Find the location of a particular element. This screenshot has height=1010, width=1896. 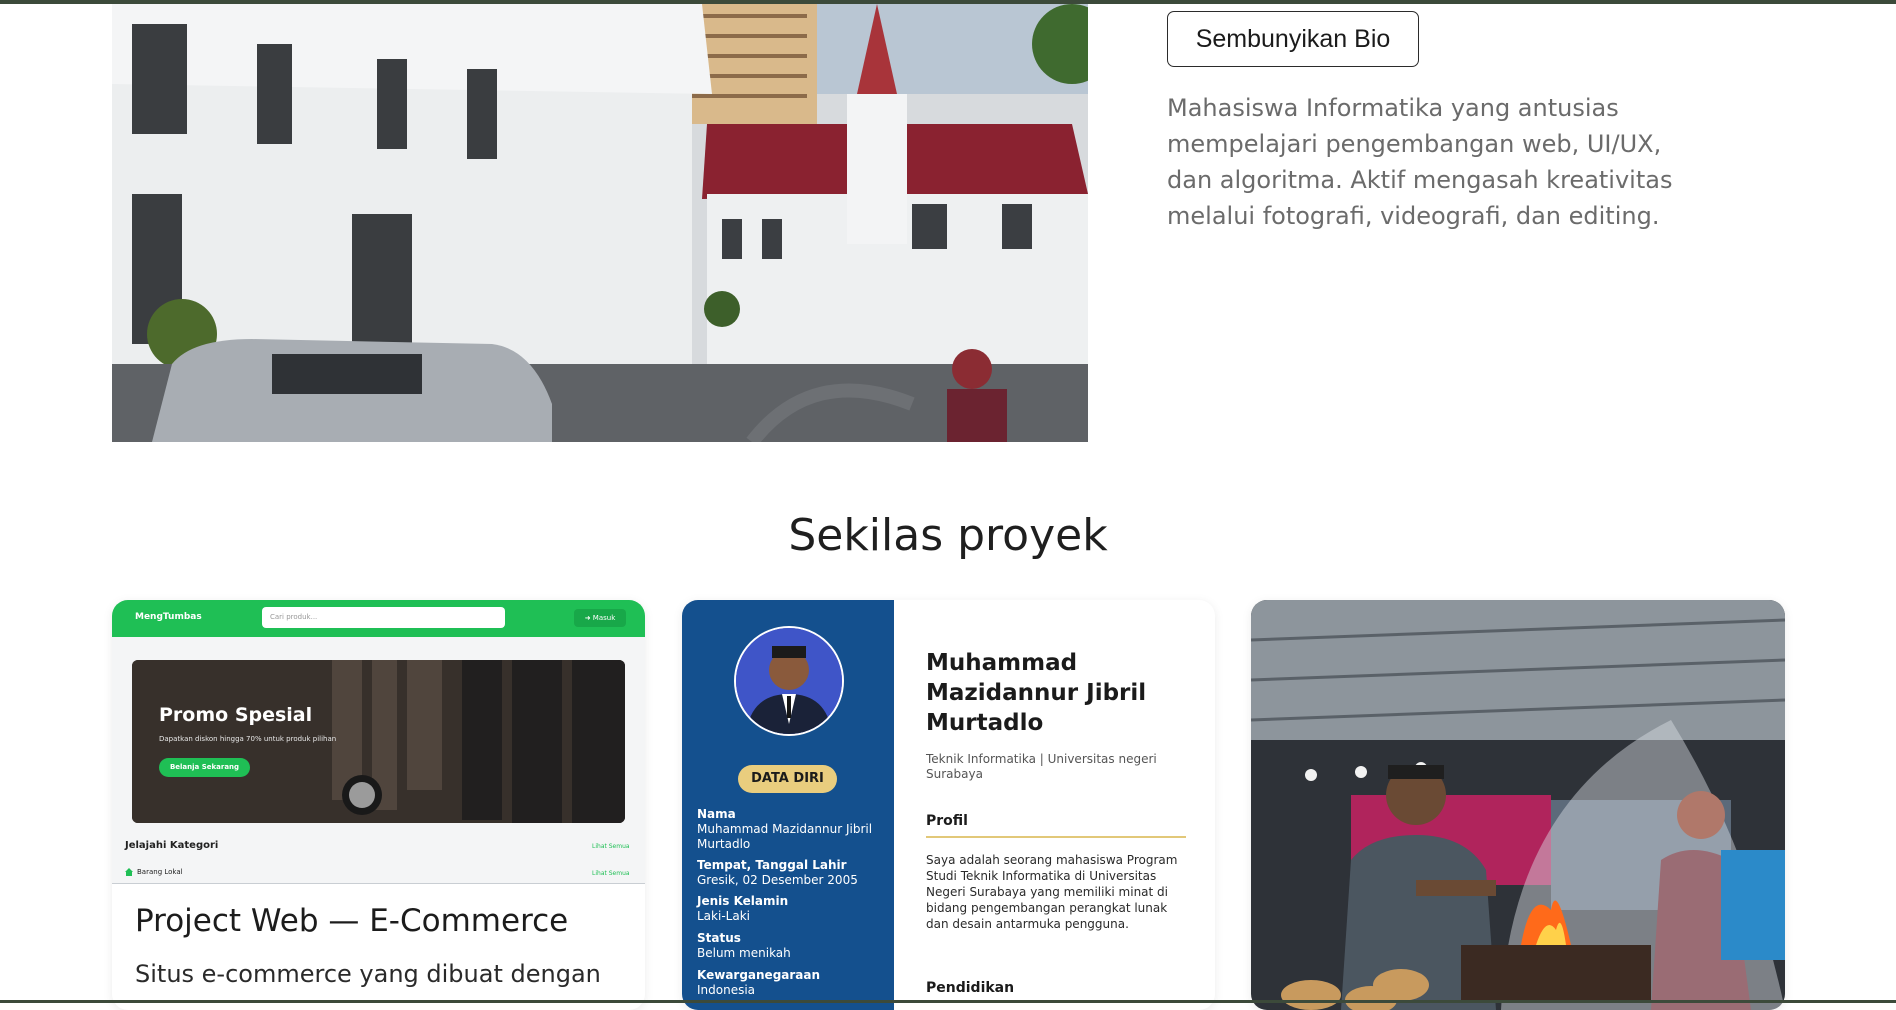

cv-profile-underline is located at coordinates (1056, 837).